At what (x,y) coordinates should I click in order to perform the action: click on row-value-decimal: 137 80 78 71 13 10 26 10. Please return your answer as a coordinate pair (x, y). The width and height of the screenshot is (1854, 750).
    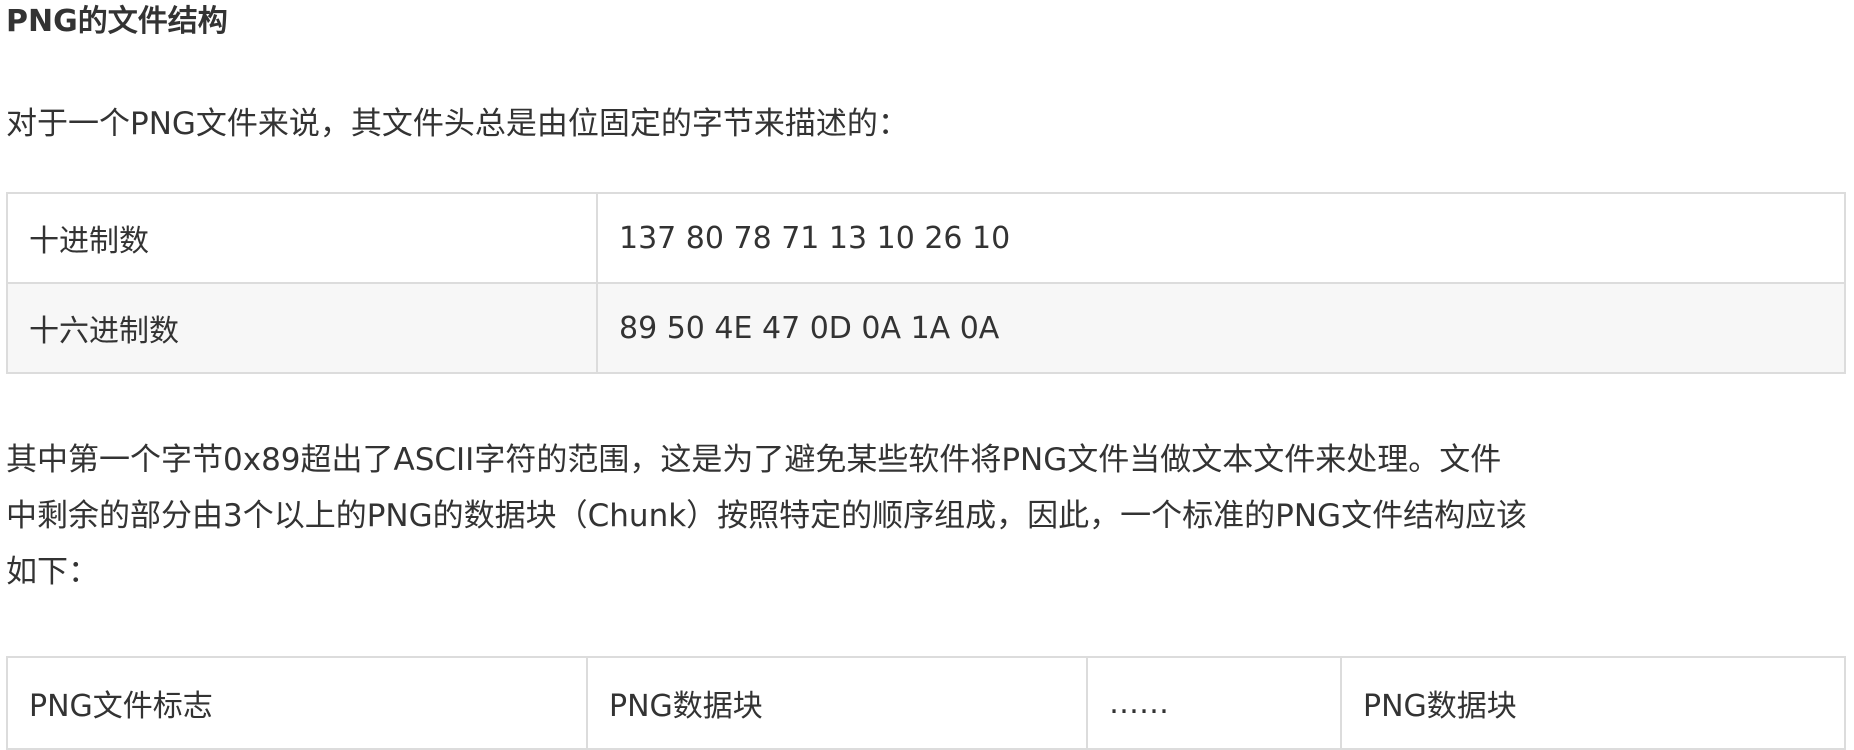
    Looking at the image, I should click on (1221, 238).